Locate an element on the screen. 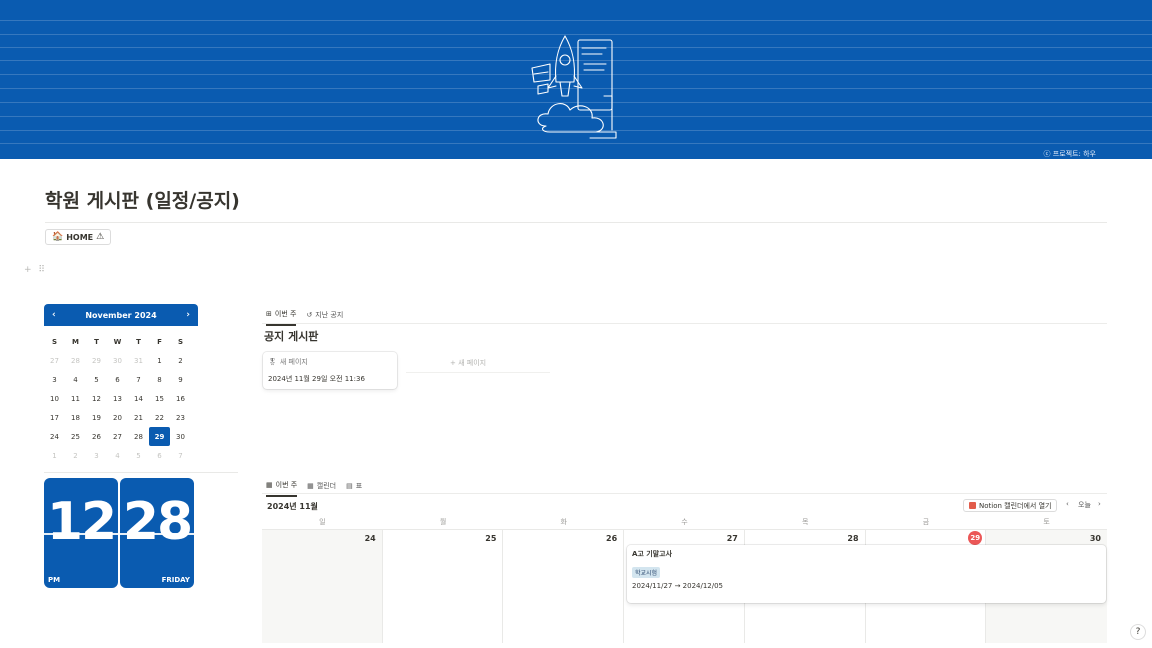  mini-calendar-day: 31 is located at coordinates (138, 360).